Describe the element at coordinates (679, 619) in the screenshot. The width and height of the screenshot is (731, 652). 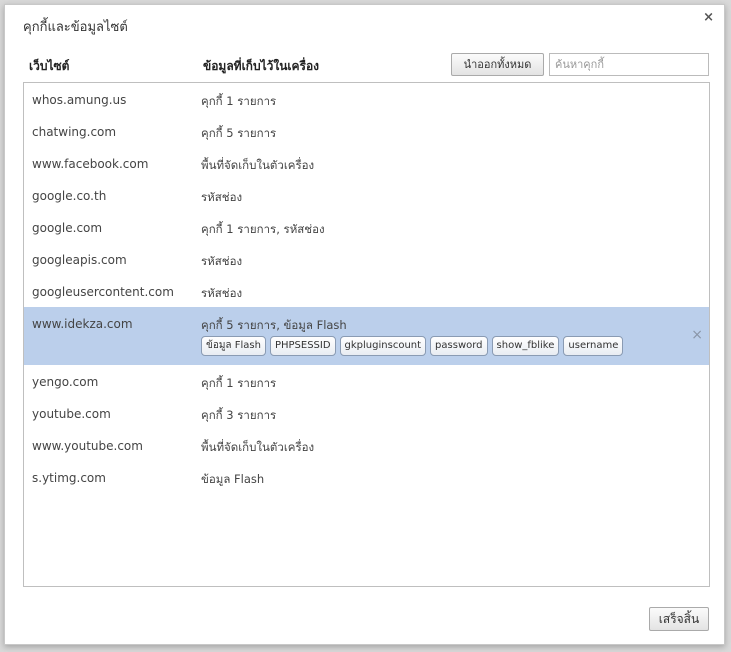
I see `done-button: เสร็จสิ้น` at that location.